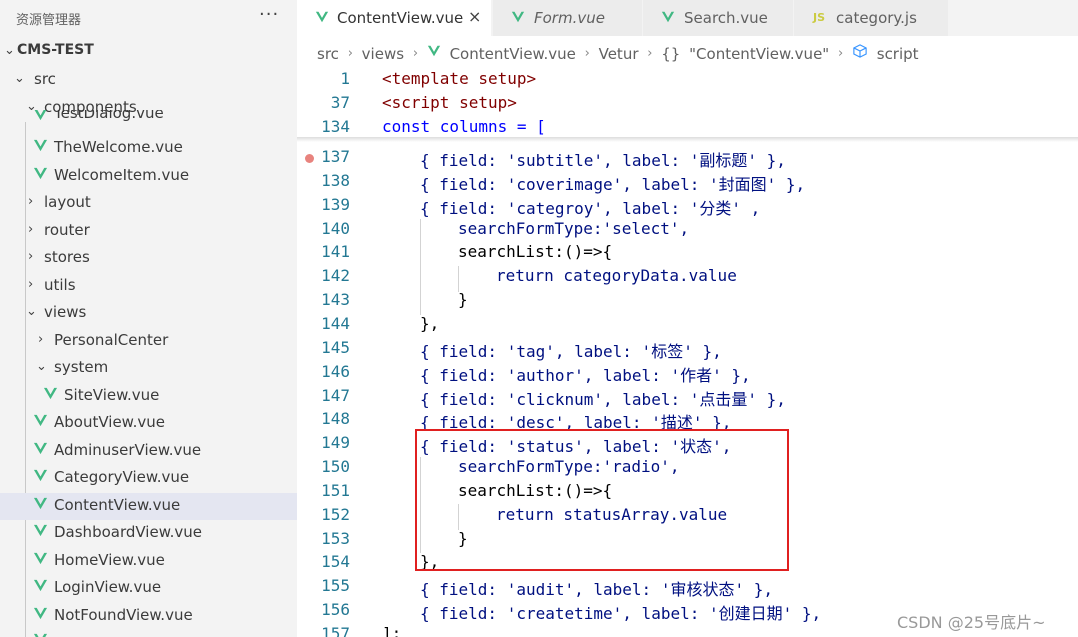 The height and width of the screenshot is (637, 1078). What do you see at coordinates (148, 80) in the screenshot?
I see `tree-item-src: ⌄ src` at bounding box center [148, 80].